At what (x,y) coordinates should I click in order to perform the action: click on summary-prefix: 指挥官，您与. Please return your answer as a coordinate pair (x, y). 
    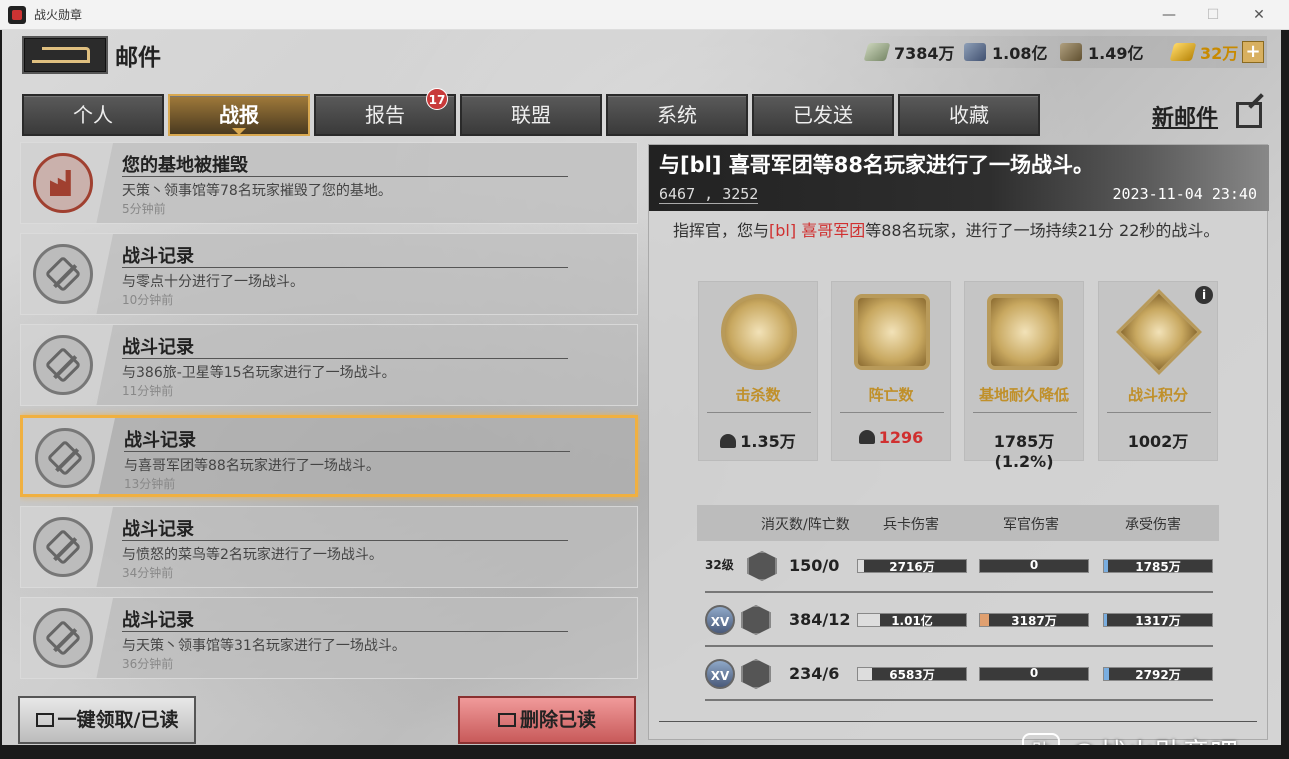
    Looking at the image, I should click on (721, 230).